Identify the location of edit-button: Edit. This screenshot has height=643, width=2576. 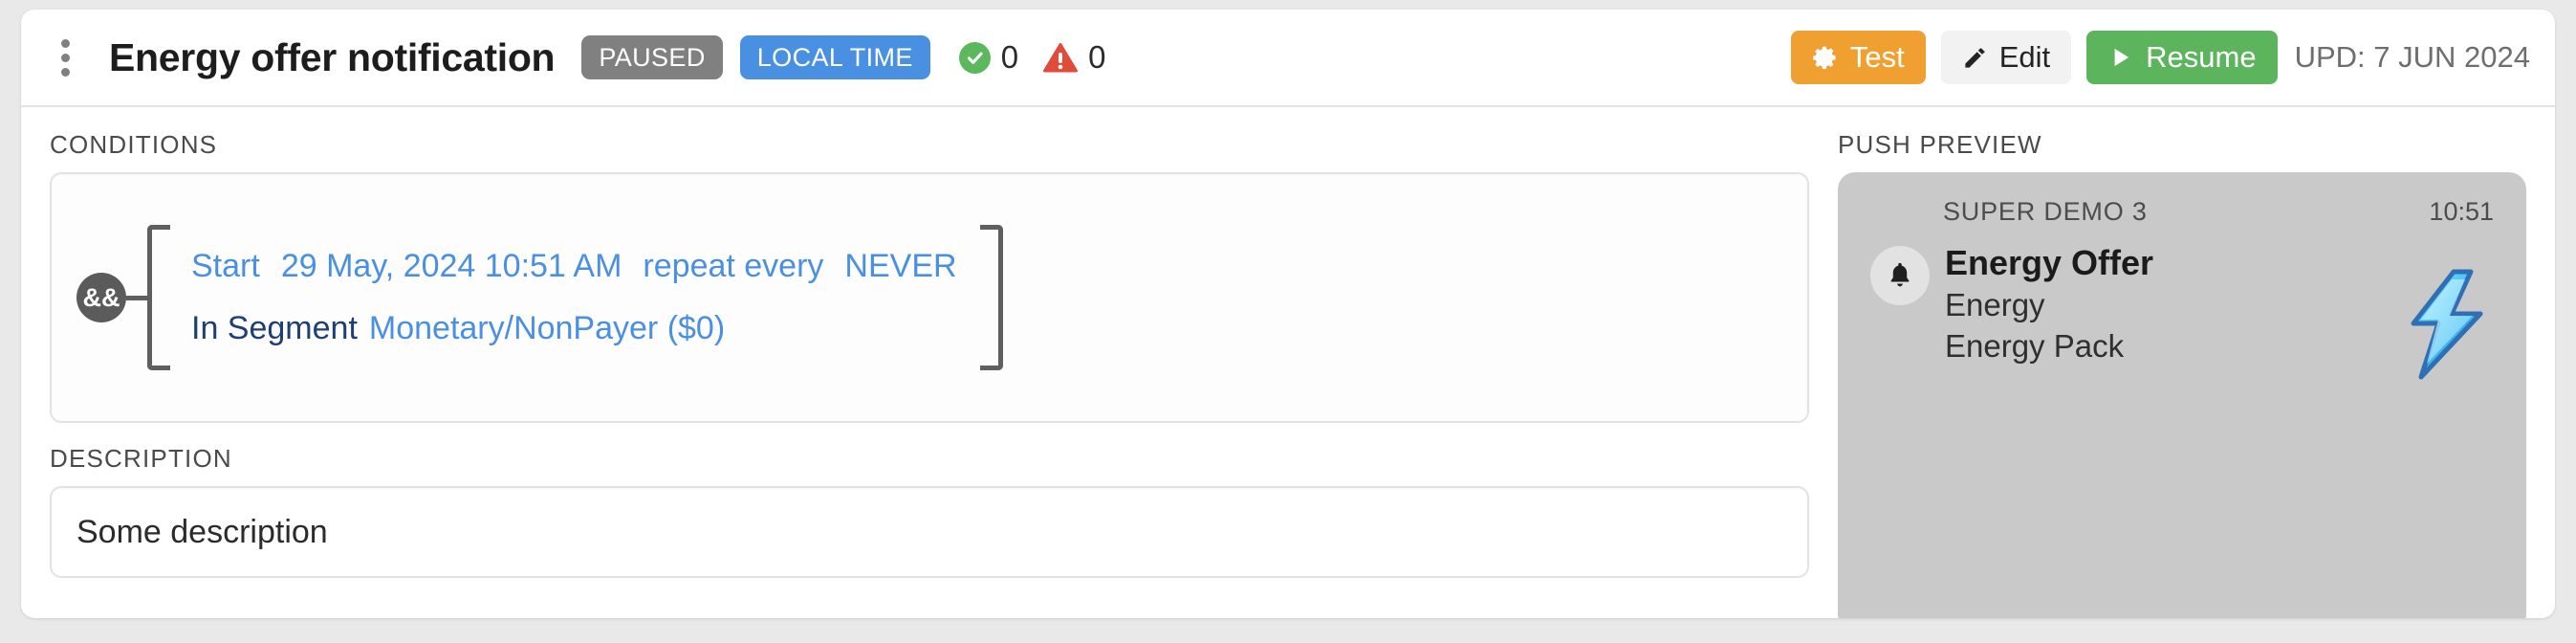
(2006, 57).